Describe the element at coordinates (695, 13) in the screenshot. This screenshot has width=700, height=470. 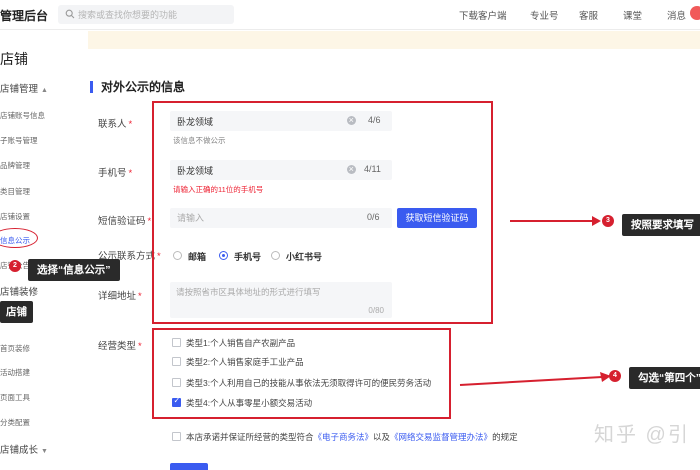
I see `message-badge` at that location.